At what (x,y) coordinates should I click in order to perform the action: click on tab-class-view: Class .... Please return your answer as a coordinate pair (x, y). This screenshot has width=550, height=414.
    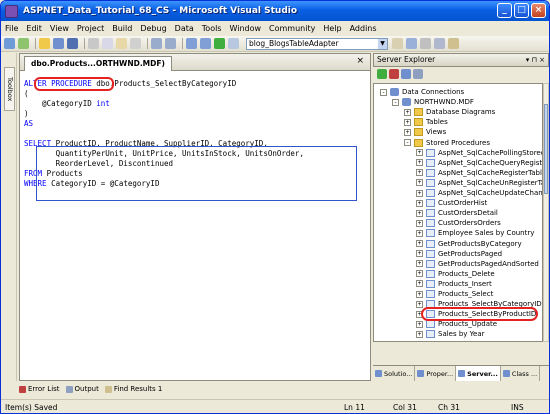
    Looking at the image, I should click on (521, 373).